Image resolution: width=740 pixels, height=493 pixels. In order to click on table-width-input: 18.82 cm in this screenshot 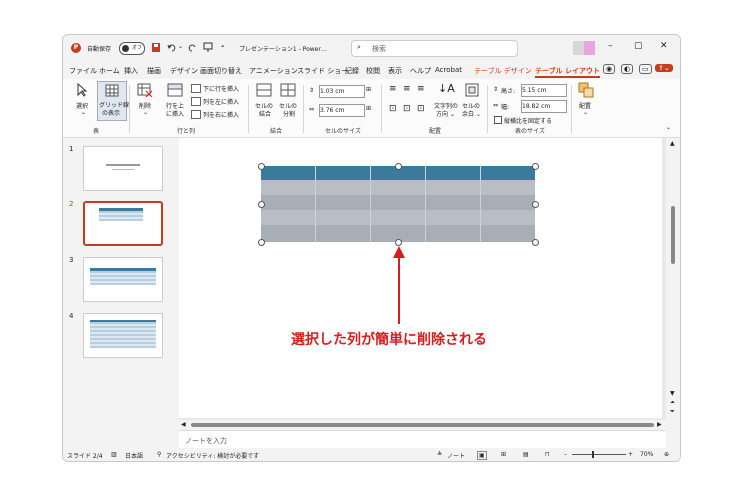, I will do `click(544, 106)`.